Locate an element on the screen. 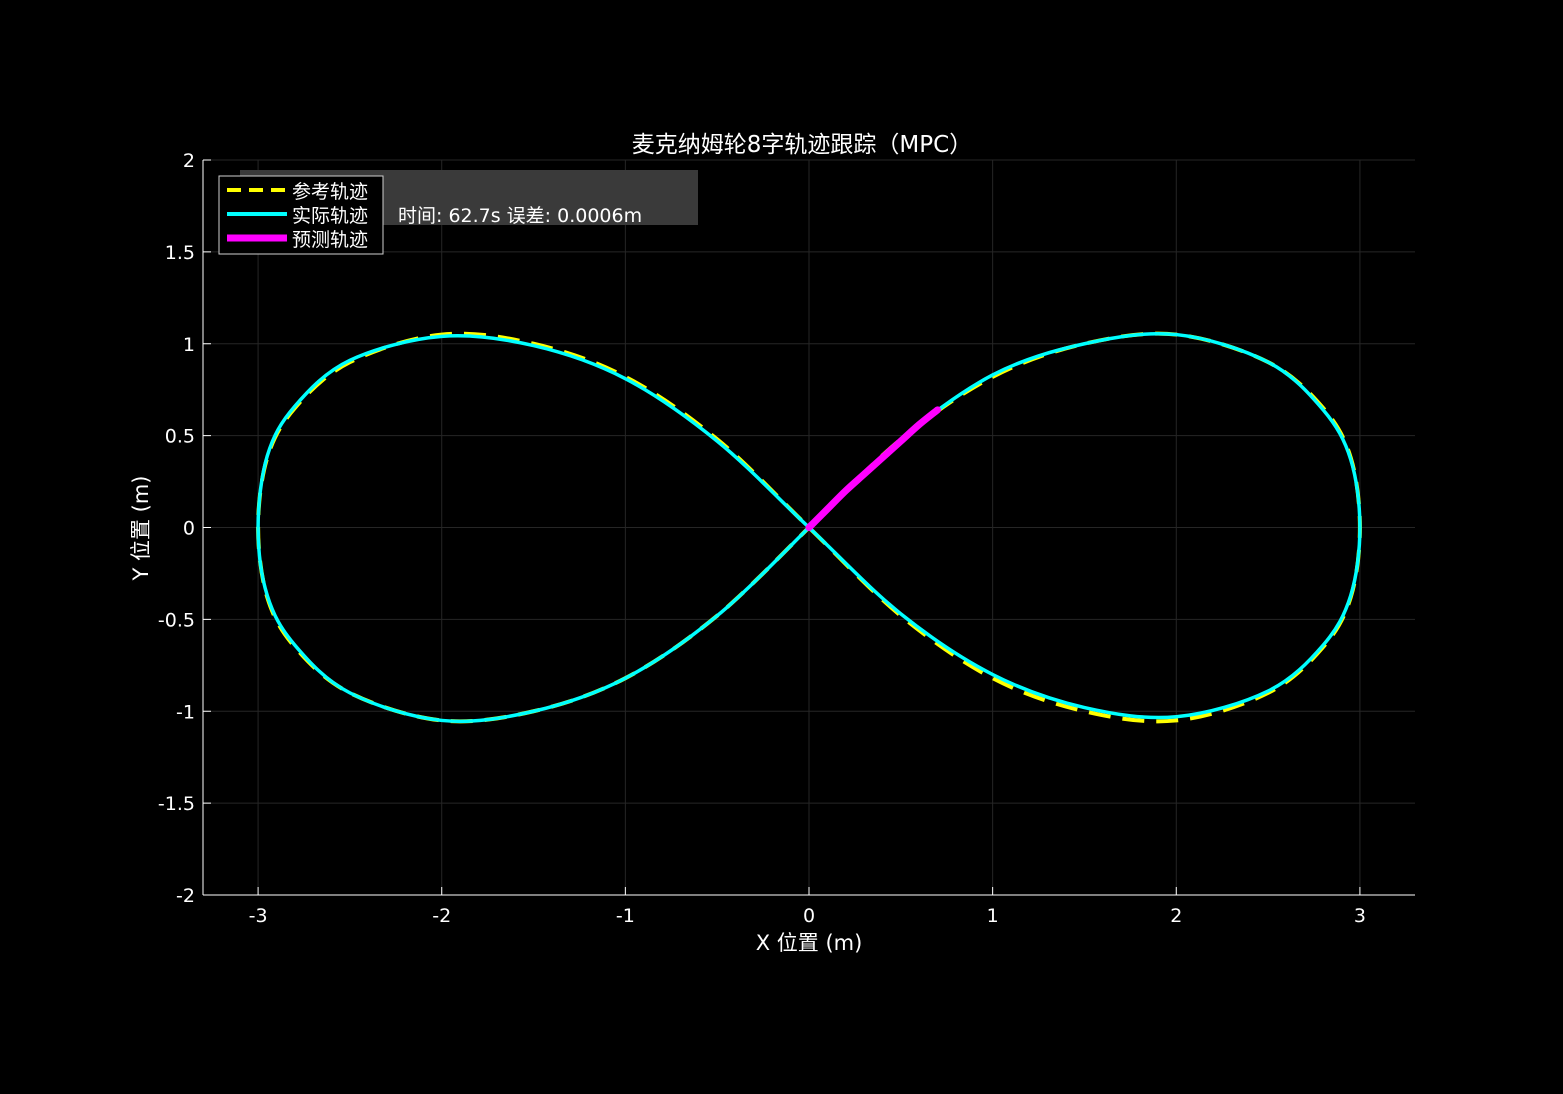  y-tick-label: -1.5 is located at coordinates (176, 804).